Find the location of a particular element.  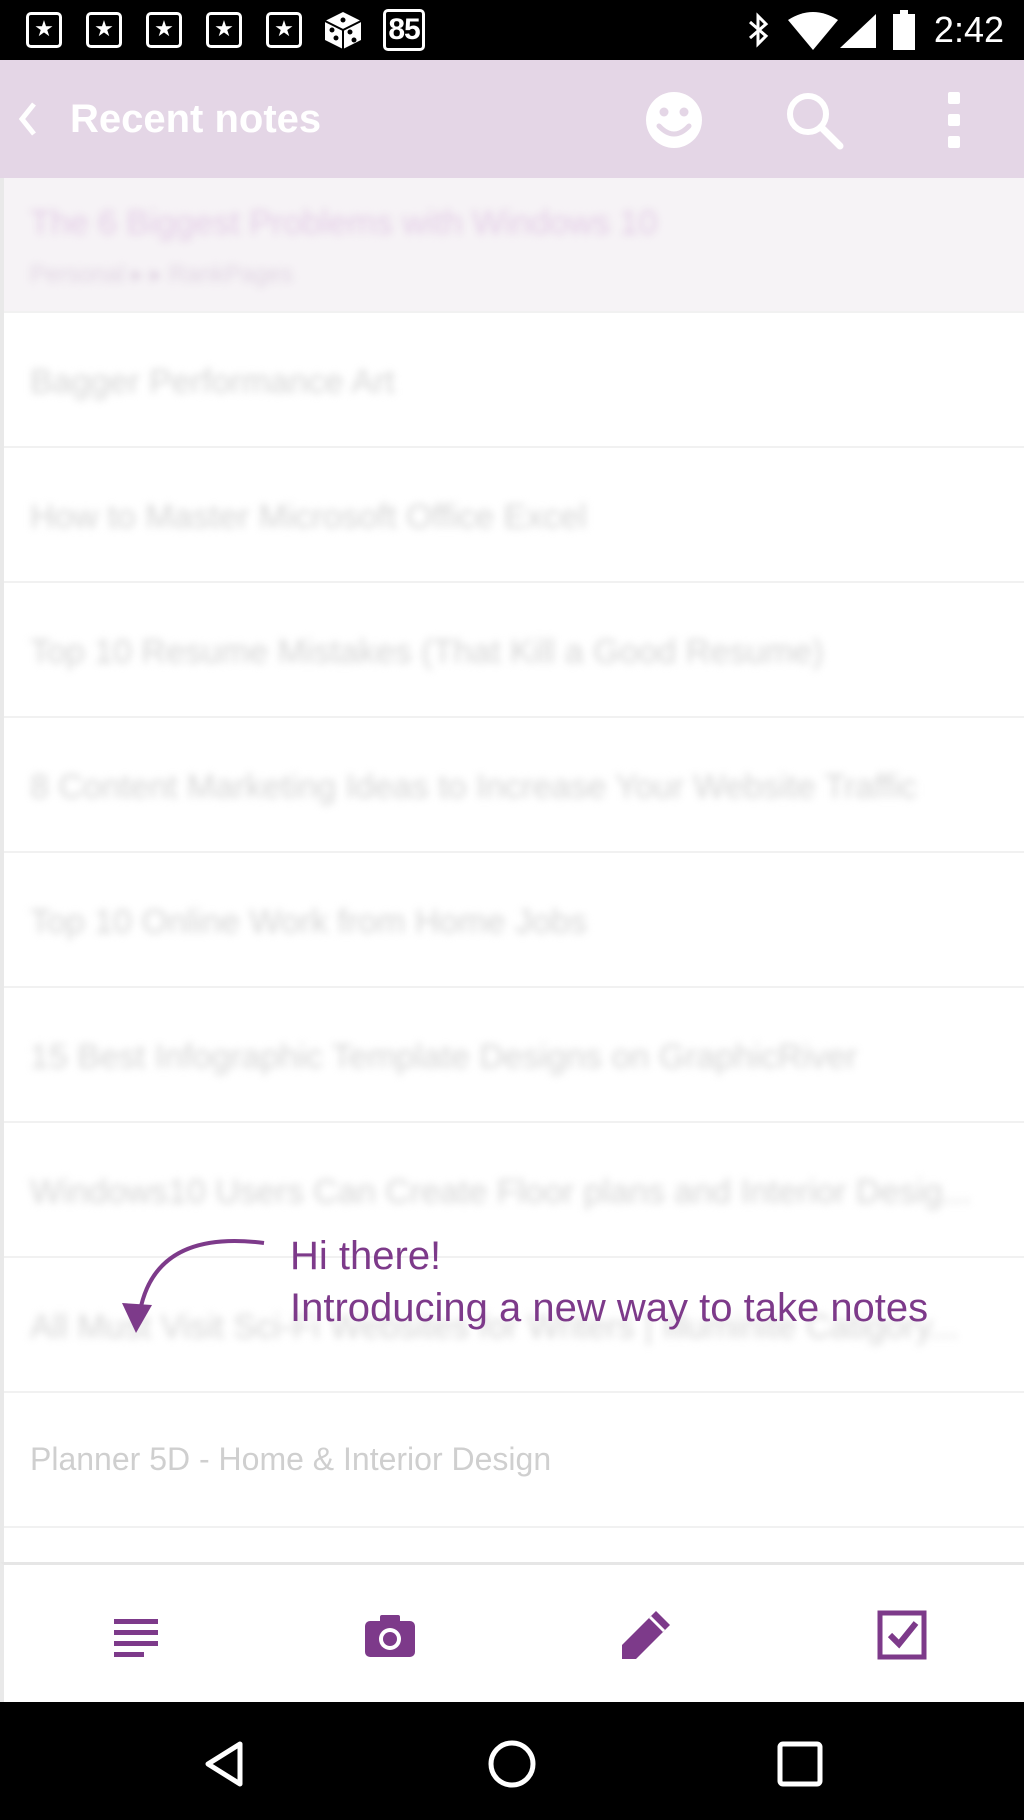

back-arrow-icon is located at coordinates (27, 119).